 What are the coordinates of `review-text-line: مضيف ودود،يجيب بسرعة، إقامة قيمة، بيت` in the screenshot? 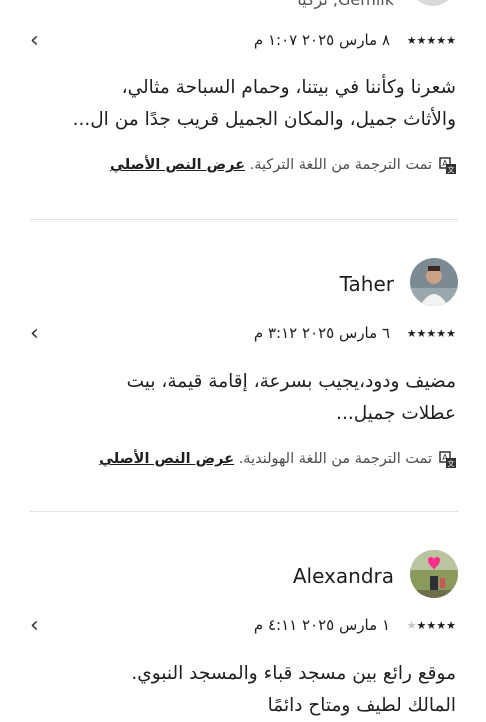 It's located at (291, 381).